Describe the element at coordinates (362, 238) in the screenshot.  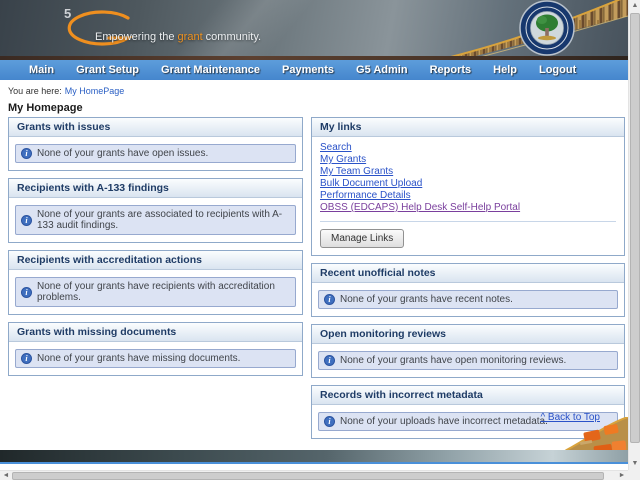
I see `manage-links-button: Manage Links` at that location.